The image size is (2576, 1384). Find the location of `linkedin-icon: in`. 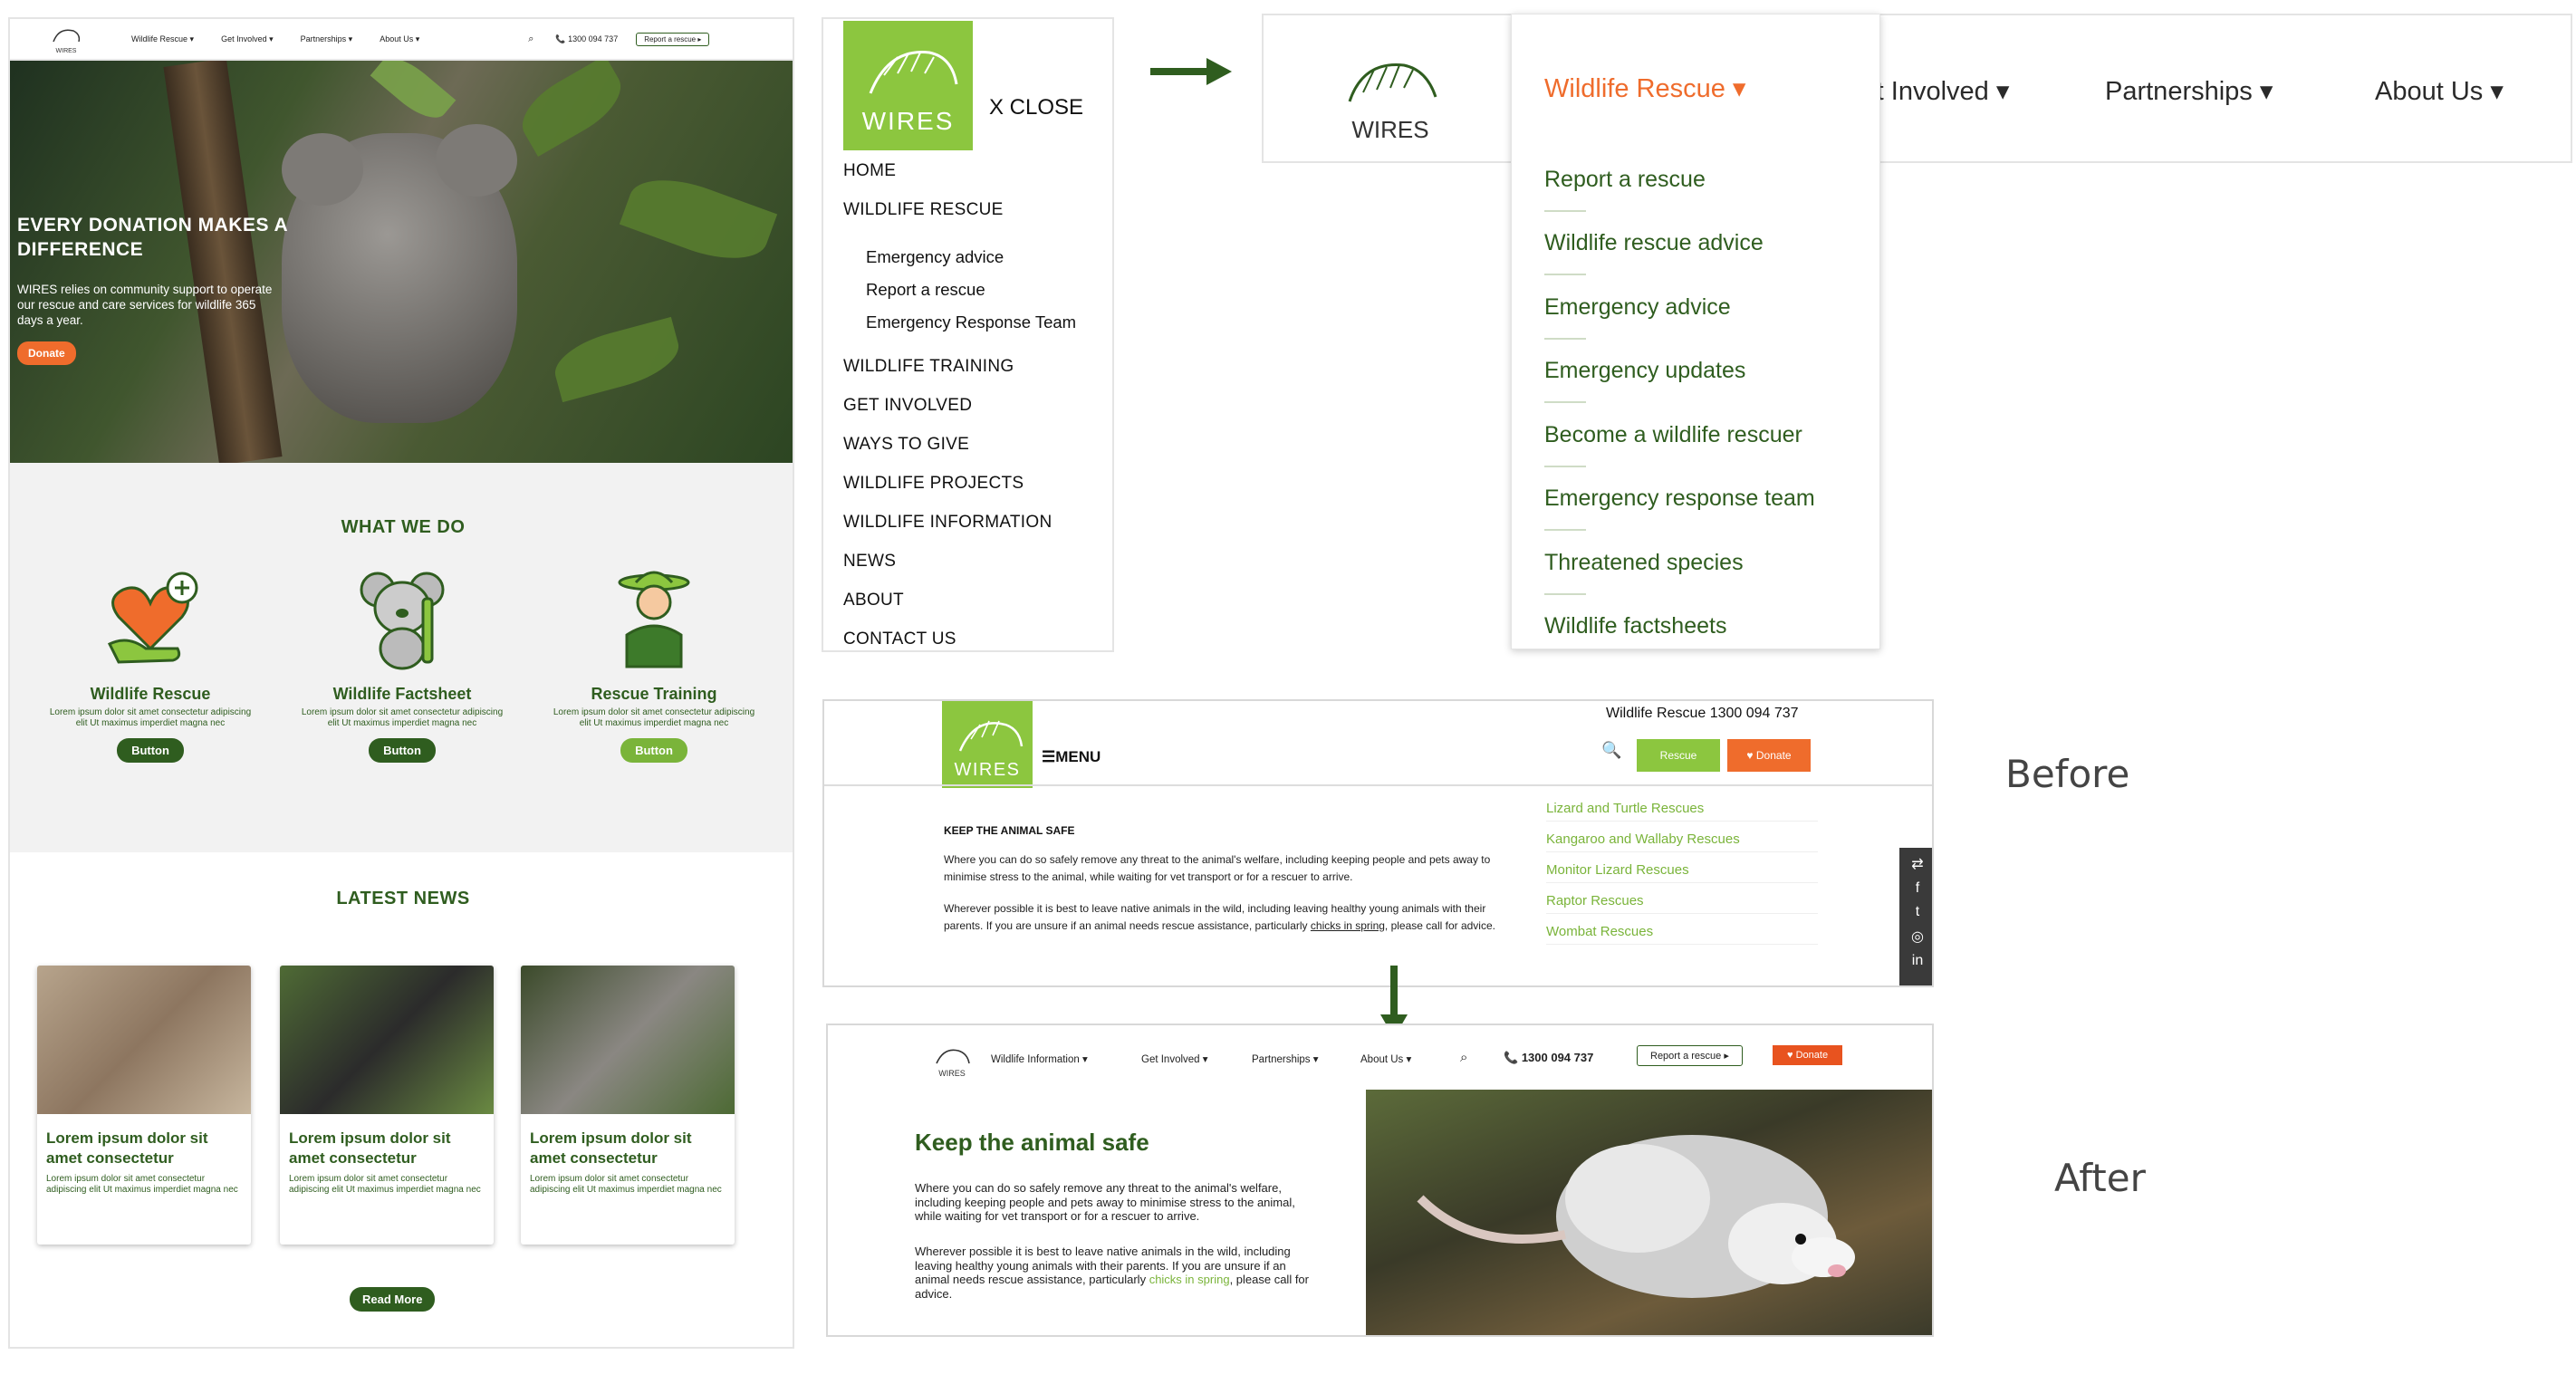

linkedin-icon: in is located at coordinates (1915, 961).